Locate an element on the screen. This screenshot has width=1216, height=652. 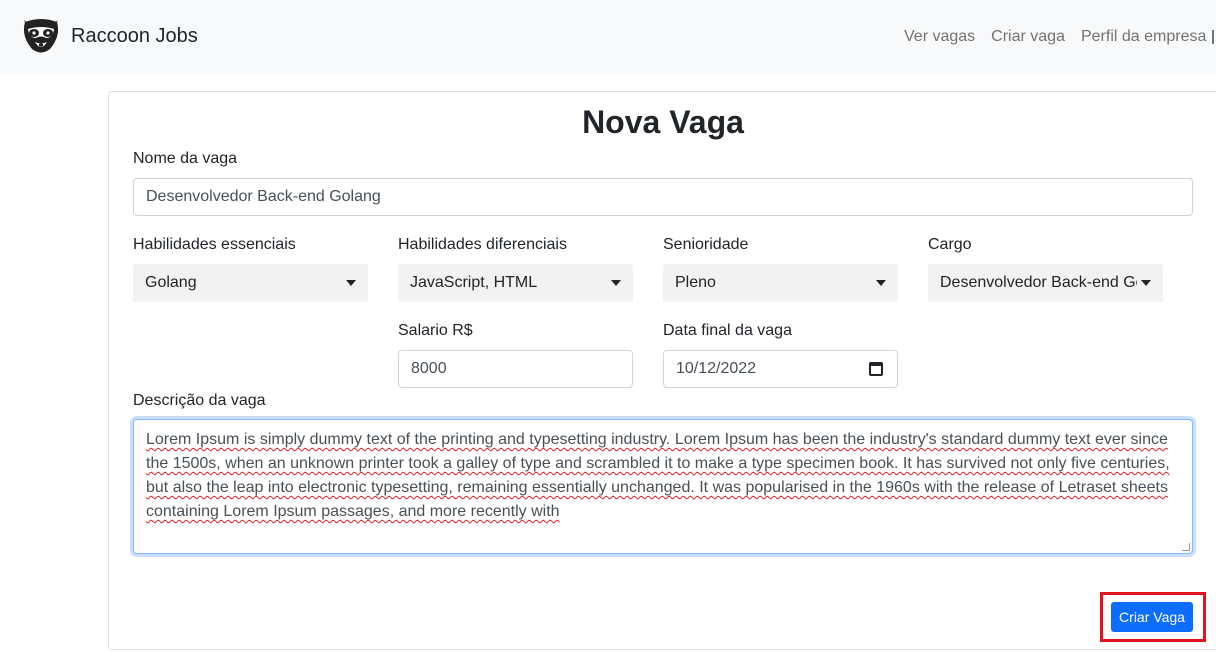
nav-link-overflow-fragment is located at coordinates (1213, 37).